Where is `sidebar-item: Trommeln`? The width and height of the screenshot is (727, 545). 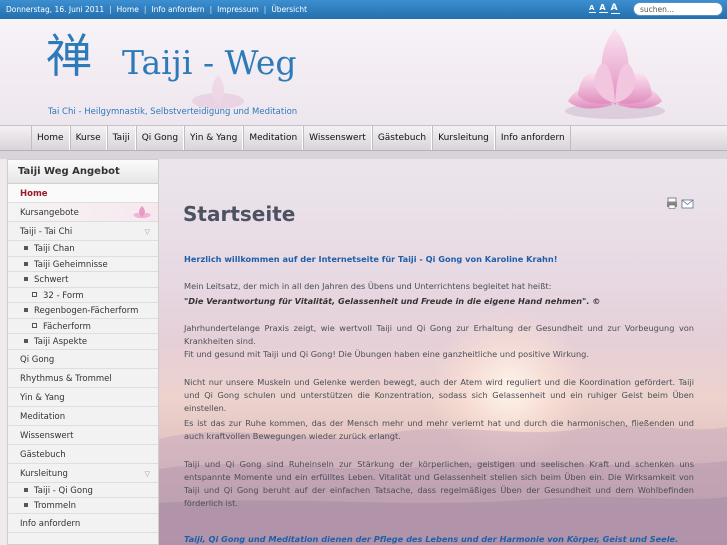
sidebar-item: Trommeln is located at coordinates (83, 506).